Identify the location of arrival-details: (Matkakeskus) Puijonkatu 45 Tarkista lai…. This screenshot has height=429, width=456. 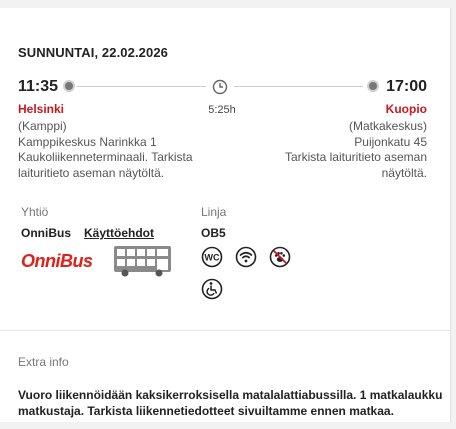
(337, 150).